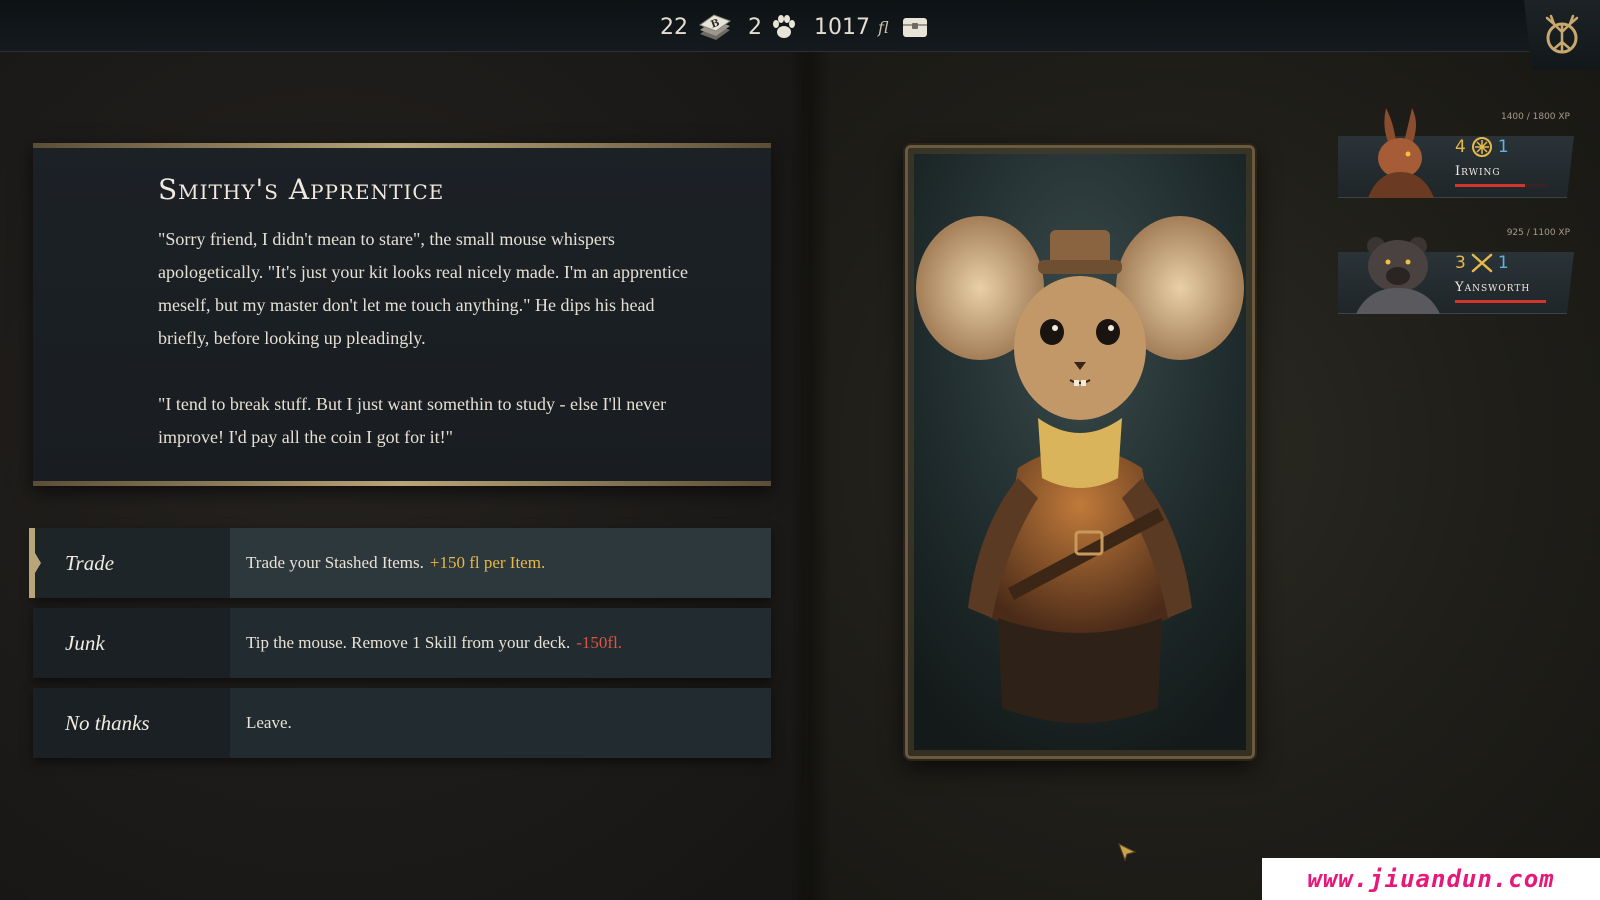 The height and width of the screenshot is (900, 1600). Describe the element at coordinates (301, 189) in the screenshot. I see `event-title: Smithy's Apprentice` at that location.